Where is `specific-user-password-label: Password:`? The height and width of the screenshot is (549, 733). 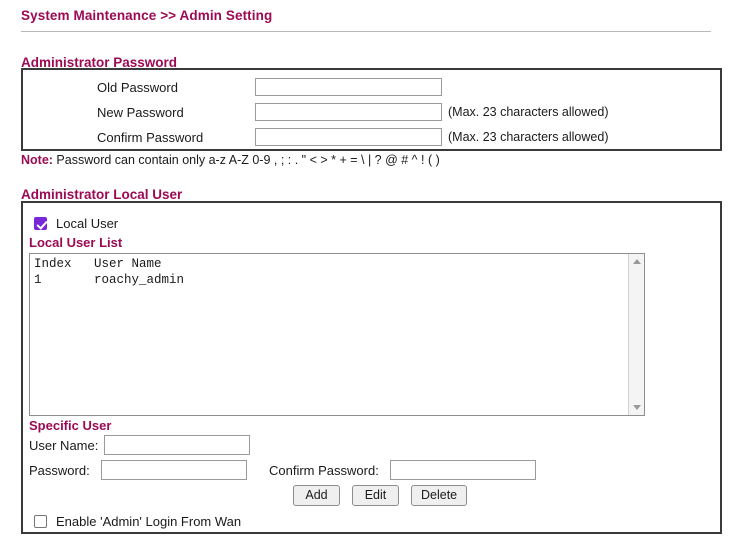 specific-user-password-label: Password: is located at coordinates (59, 470).